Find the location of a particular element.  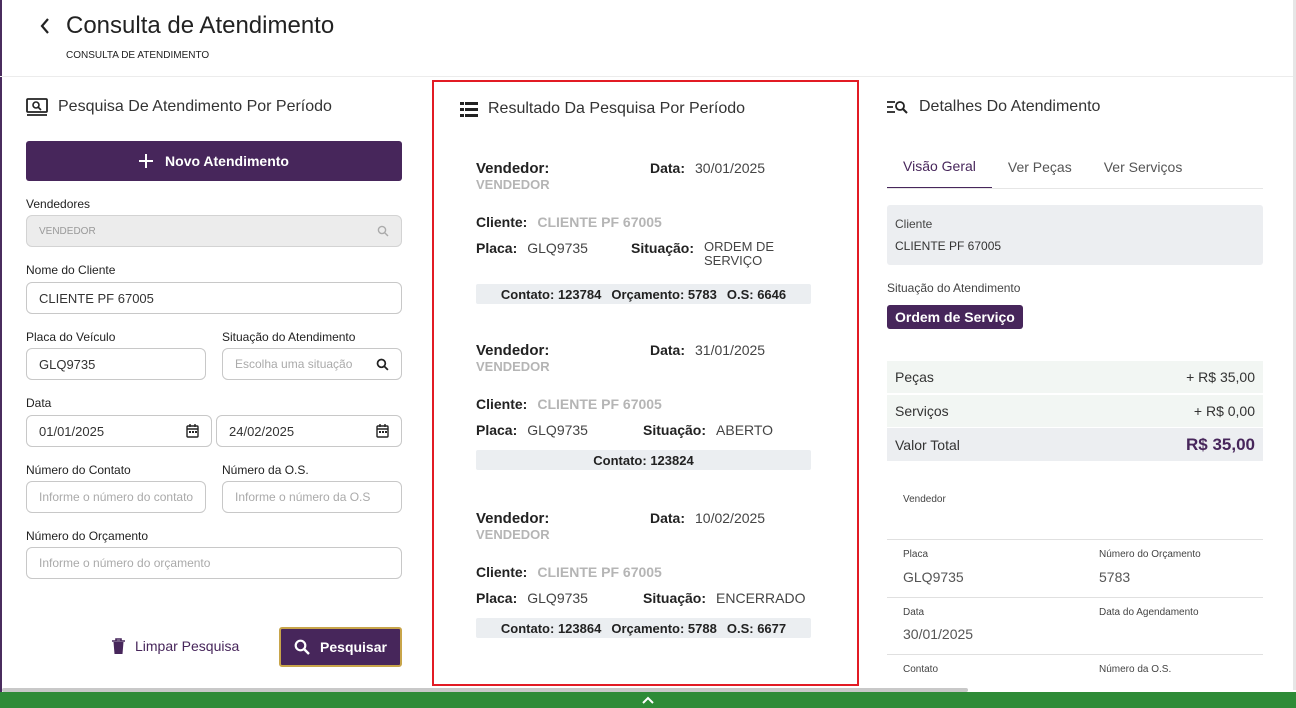

results-panel-title: Resultado Da Pesquisa Por Período is located at coordinates (602, 109).